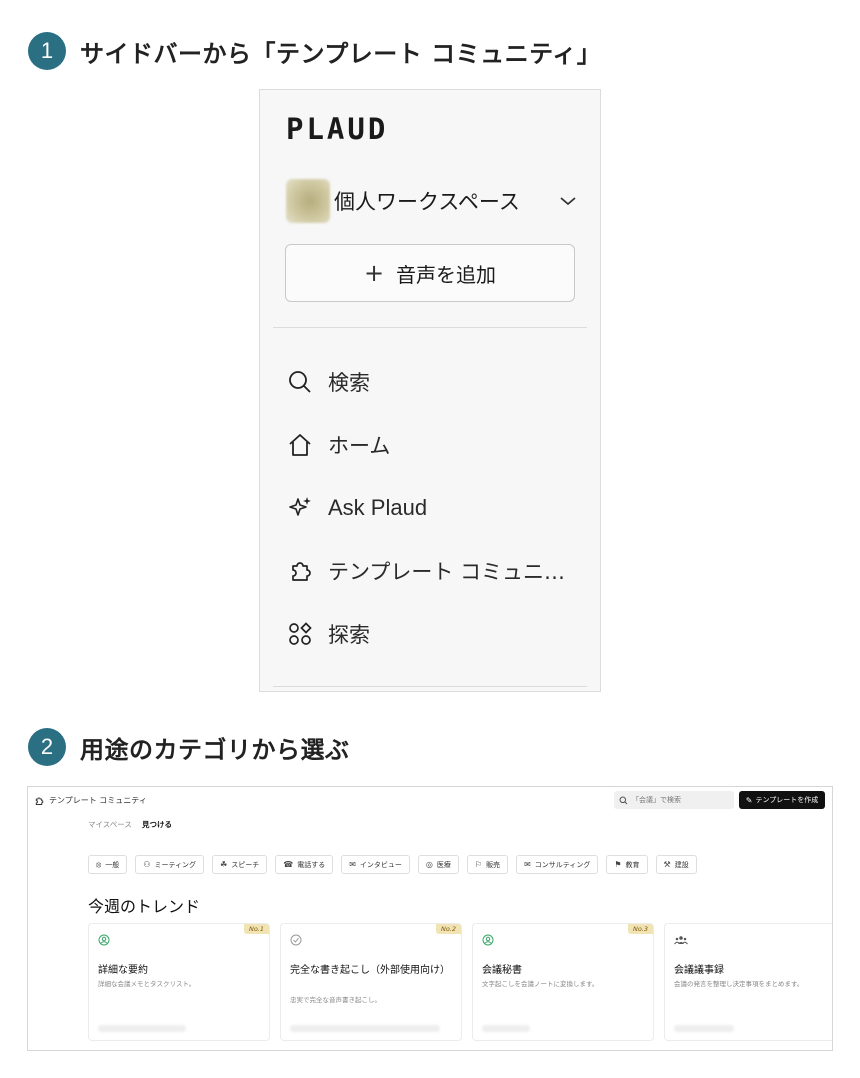 This screenshot has height=1078, width=860. I want to click on template-description: 文字起こしを会議ノートに変換します。, so click(540, 984).